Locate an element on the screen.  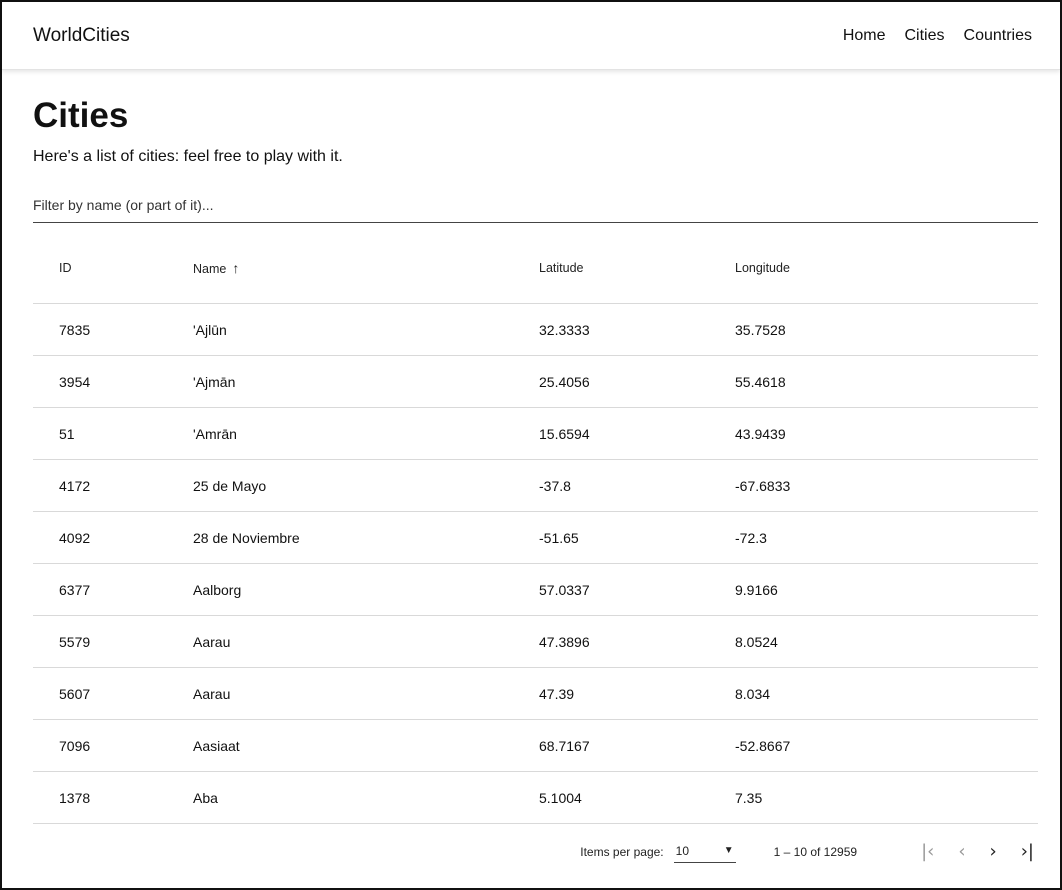
dropdown-arrow-icon: ▼ is located at coordinates (728, 850).